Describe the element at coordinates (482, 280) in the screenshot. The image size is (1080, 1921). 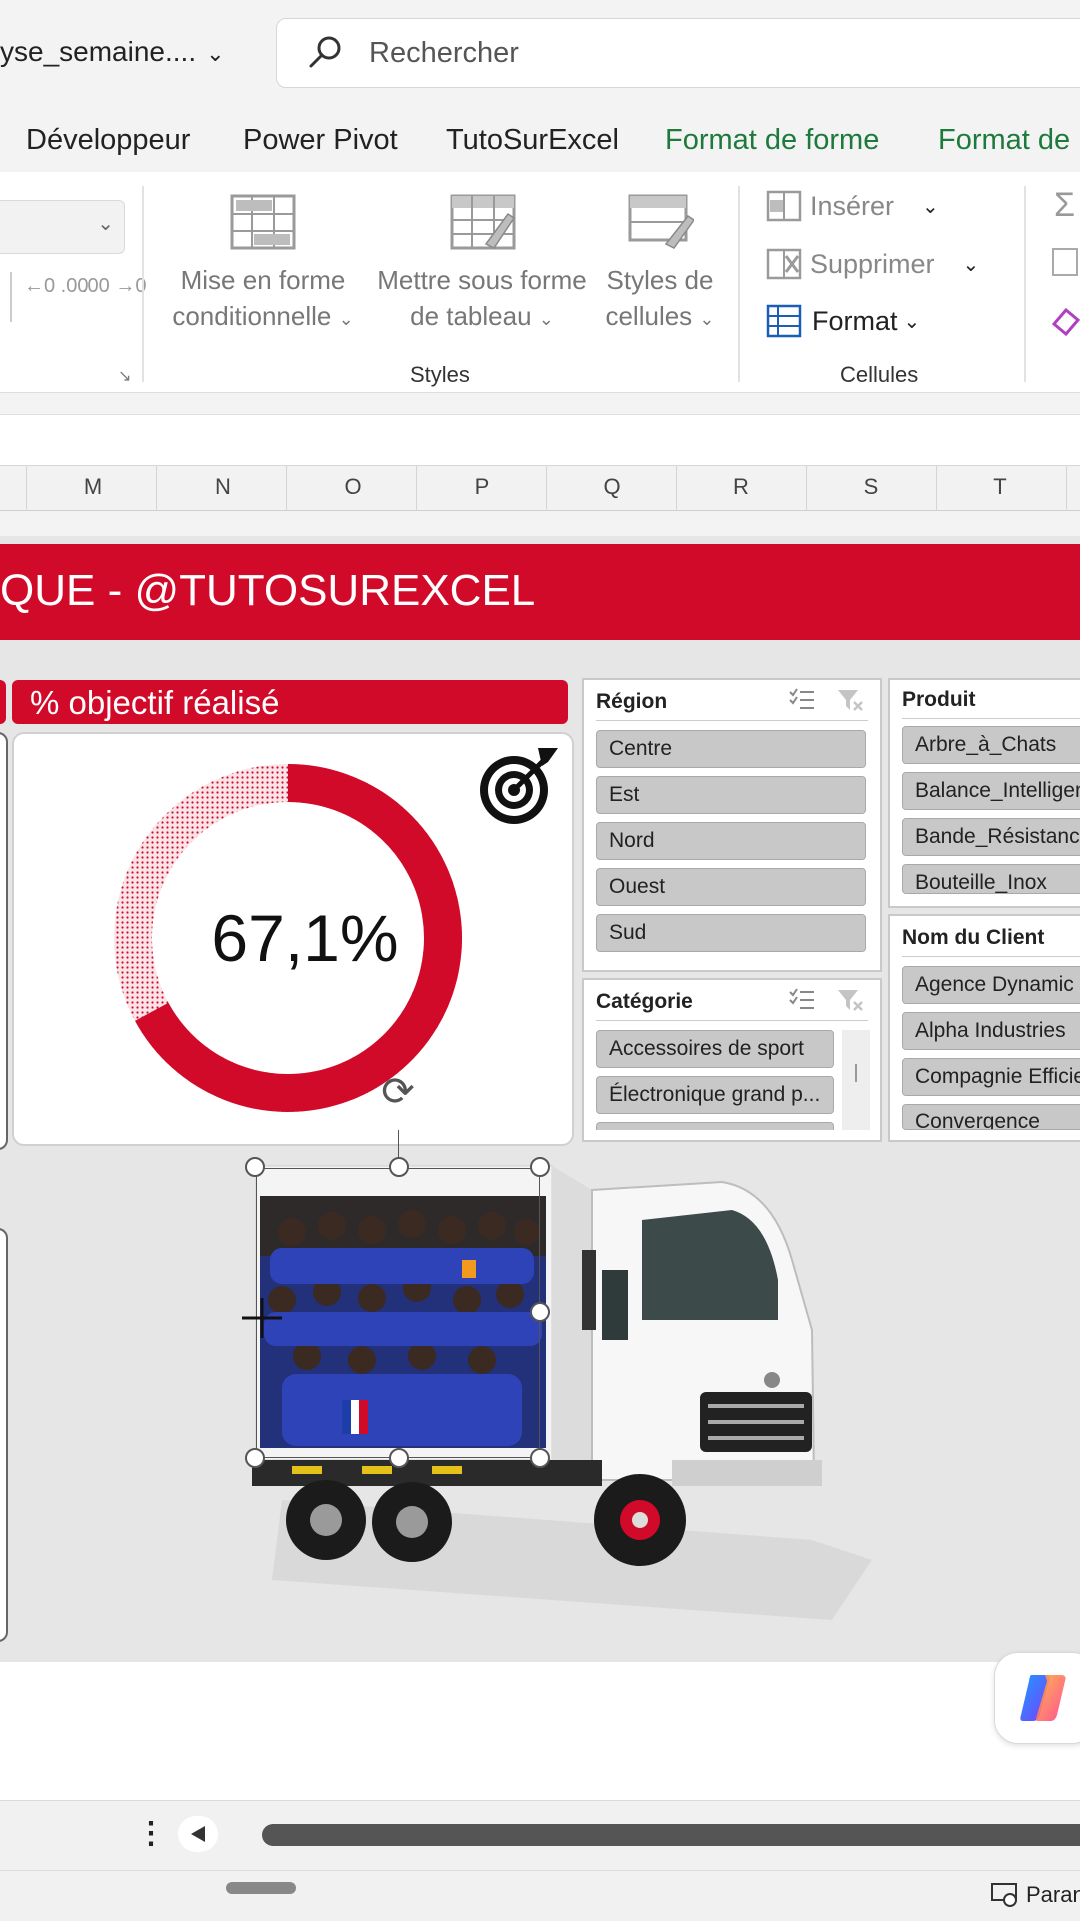
I see `format-as-table-label-1: Mettre sous forme` at that location.